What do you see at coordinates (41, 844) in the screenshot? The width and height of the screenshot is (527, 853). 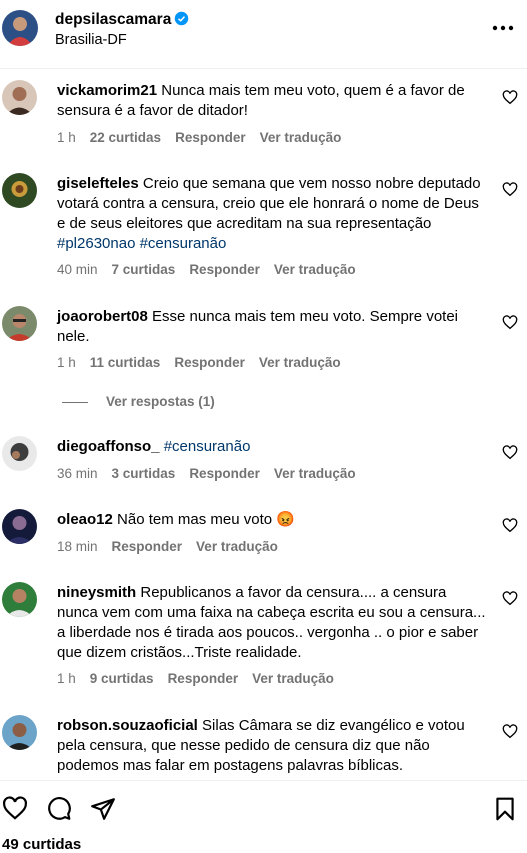 I see `post-like-count: 49 curtidas` at bounding box center [41, 844].